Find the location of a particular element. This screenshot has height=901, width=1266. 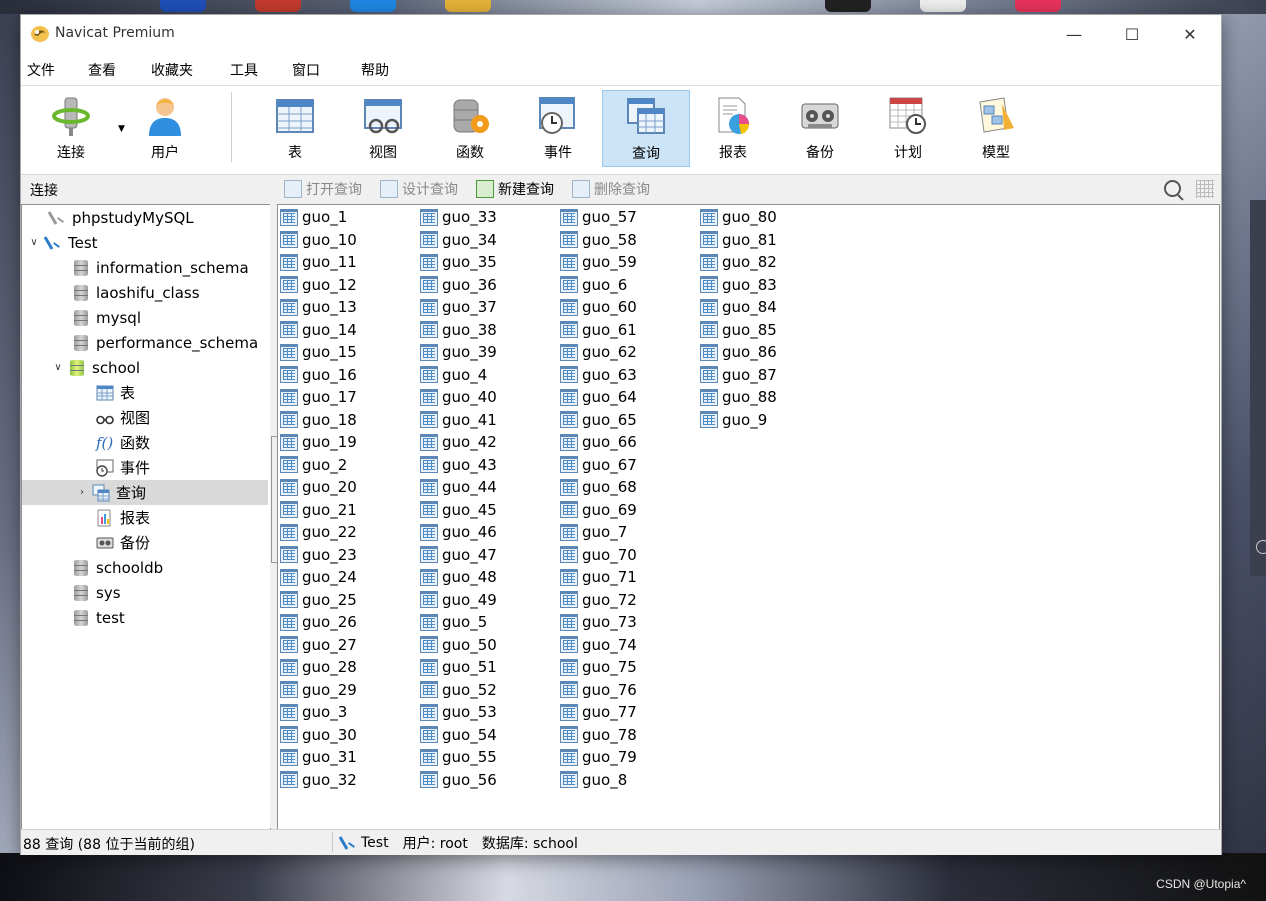

query-item: guo_7 is located at coordinates (593, 532).